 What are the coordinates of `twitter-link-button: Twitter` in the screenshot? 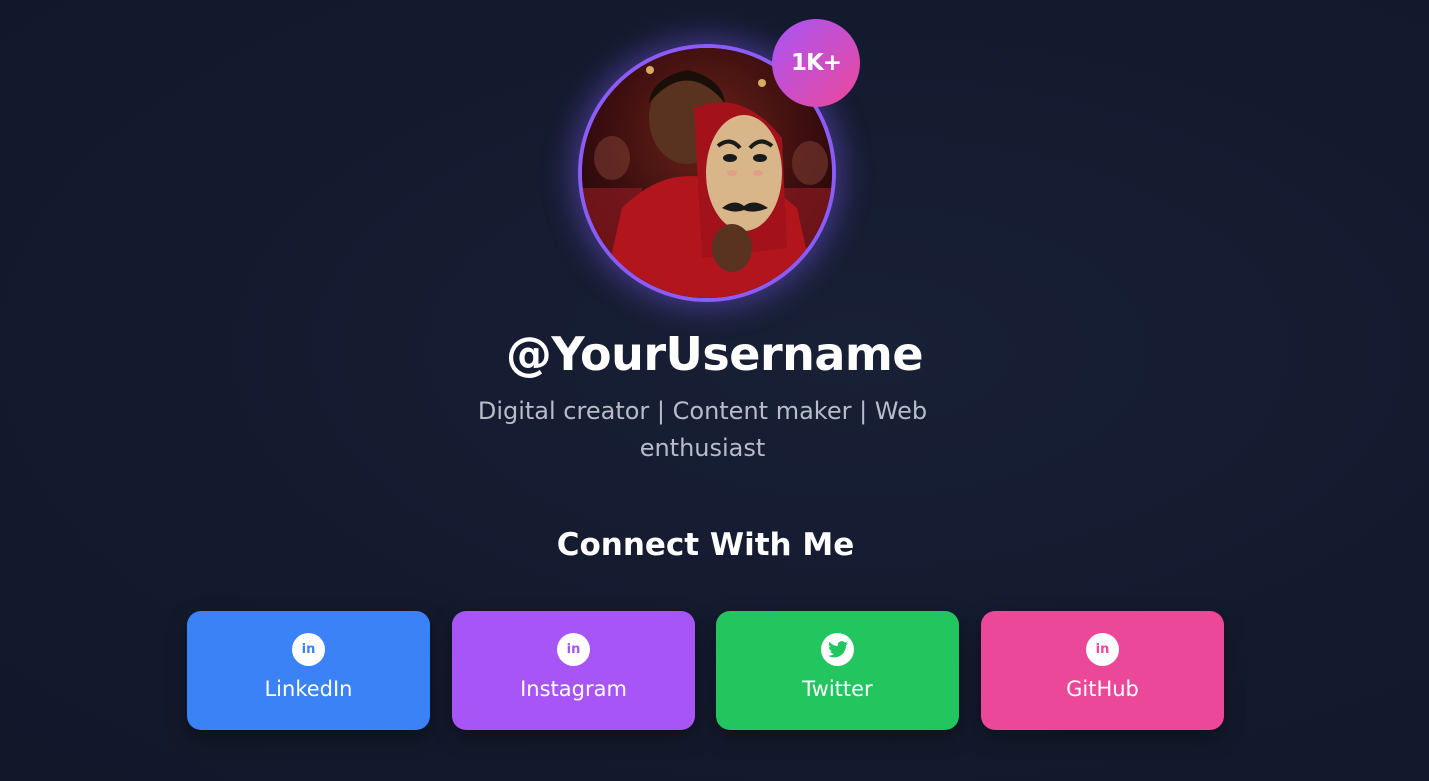 It's located at (837, 670).